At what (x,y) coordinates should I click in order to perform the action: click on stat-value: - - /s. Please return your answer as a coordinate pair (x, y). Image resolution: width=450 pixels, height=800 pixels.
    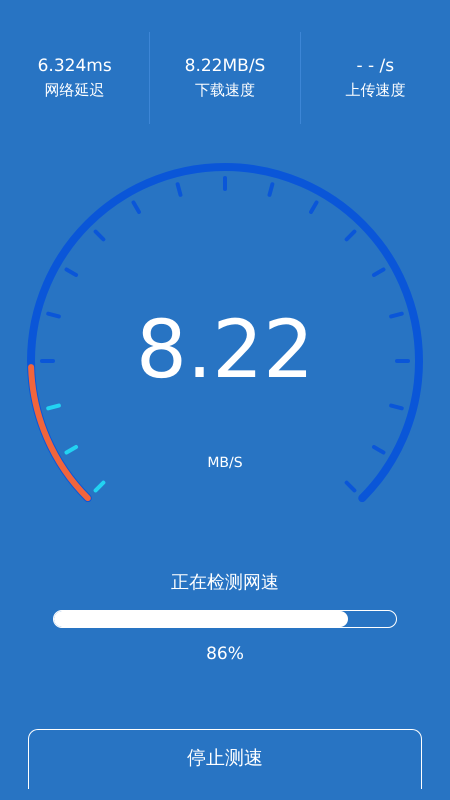
    Looking at the image, I should click on (375, 66).